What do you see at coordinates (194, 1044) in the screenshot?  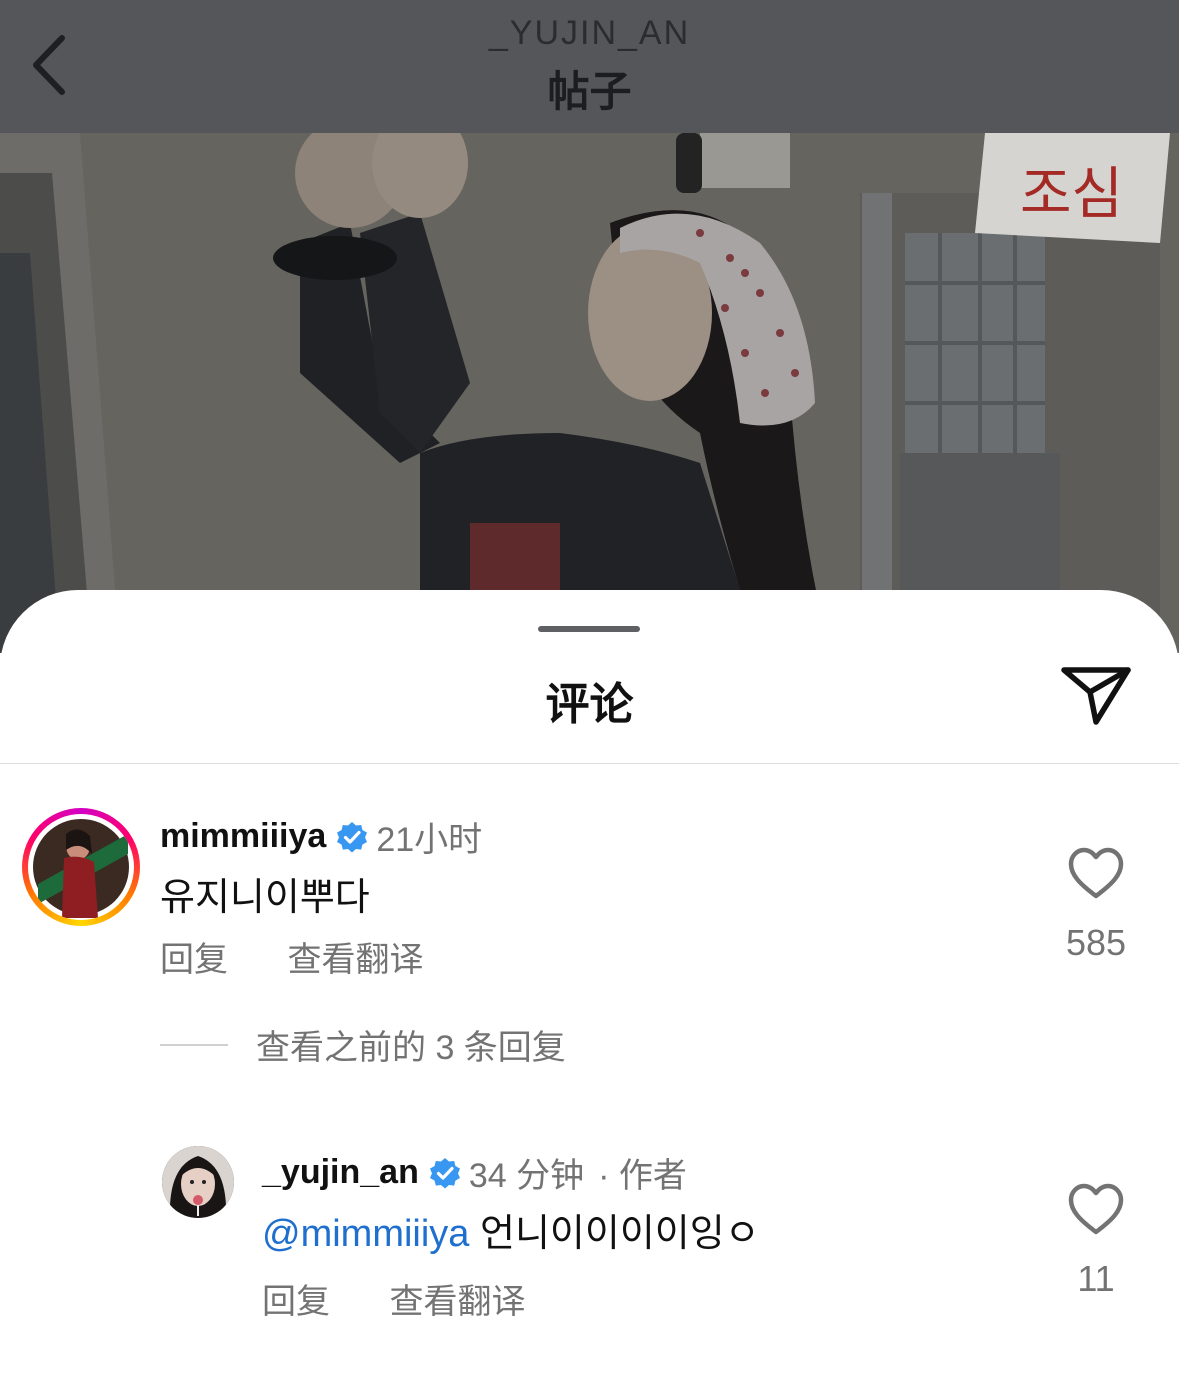 I see `replies-divider-line` at bounding box center [194, 1044].